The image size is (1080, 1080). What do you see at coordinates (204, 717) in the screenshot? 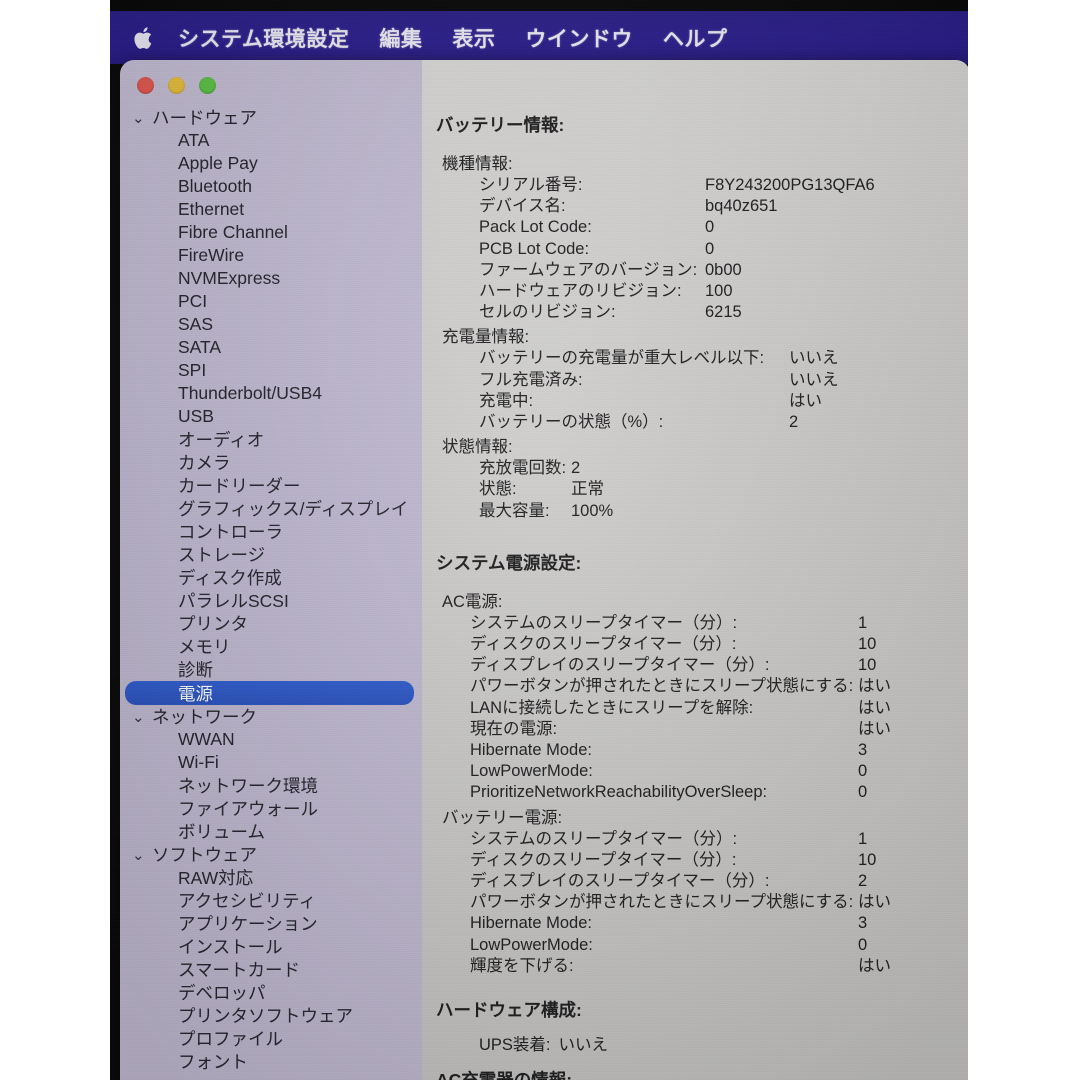
I see `sidebar-item-label: ネットワーク` at bounding box center [204, 717].